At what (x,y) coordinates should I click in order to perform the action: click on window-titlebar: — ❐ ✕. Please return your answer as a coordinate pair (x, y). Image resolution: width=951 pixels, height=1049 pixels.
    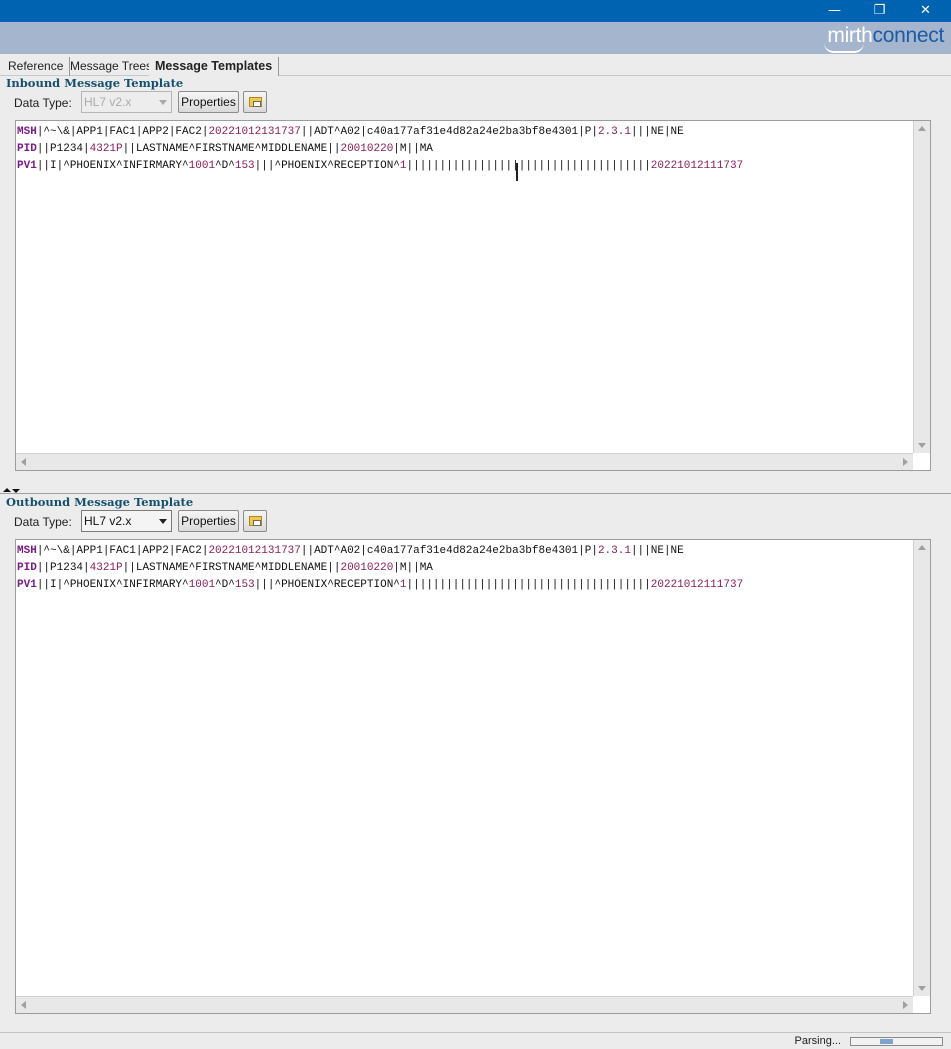
    Looking at the image, I should click on (475, 11).